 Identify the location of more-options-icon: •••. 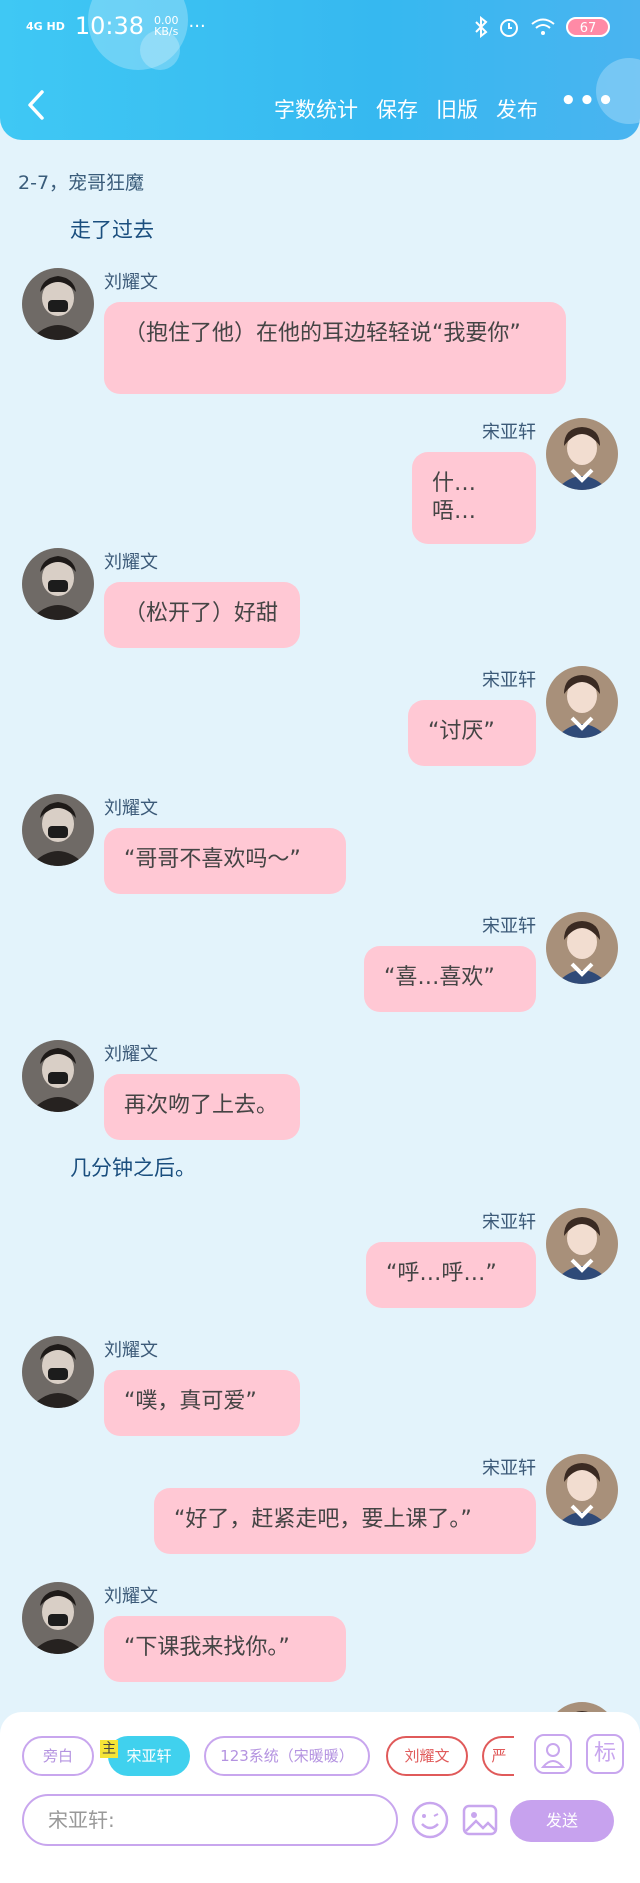
(588, 101).